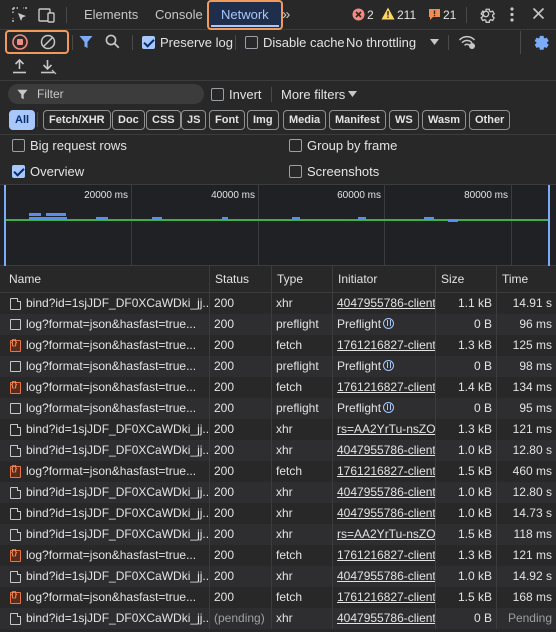  I want to click on type-filter-media: Media, so click(305, 120).